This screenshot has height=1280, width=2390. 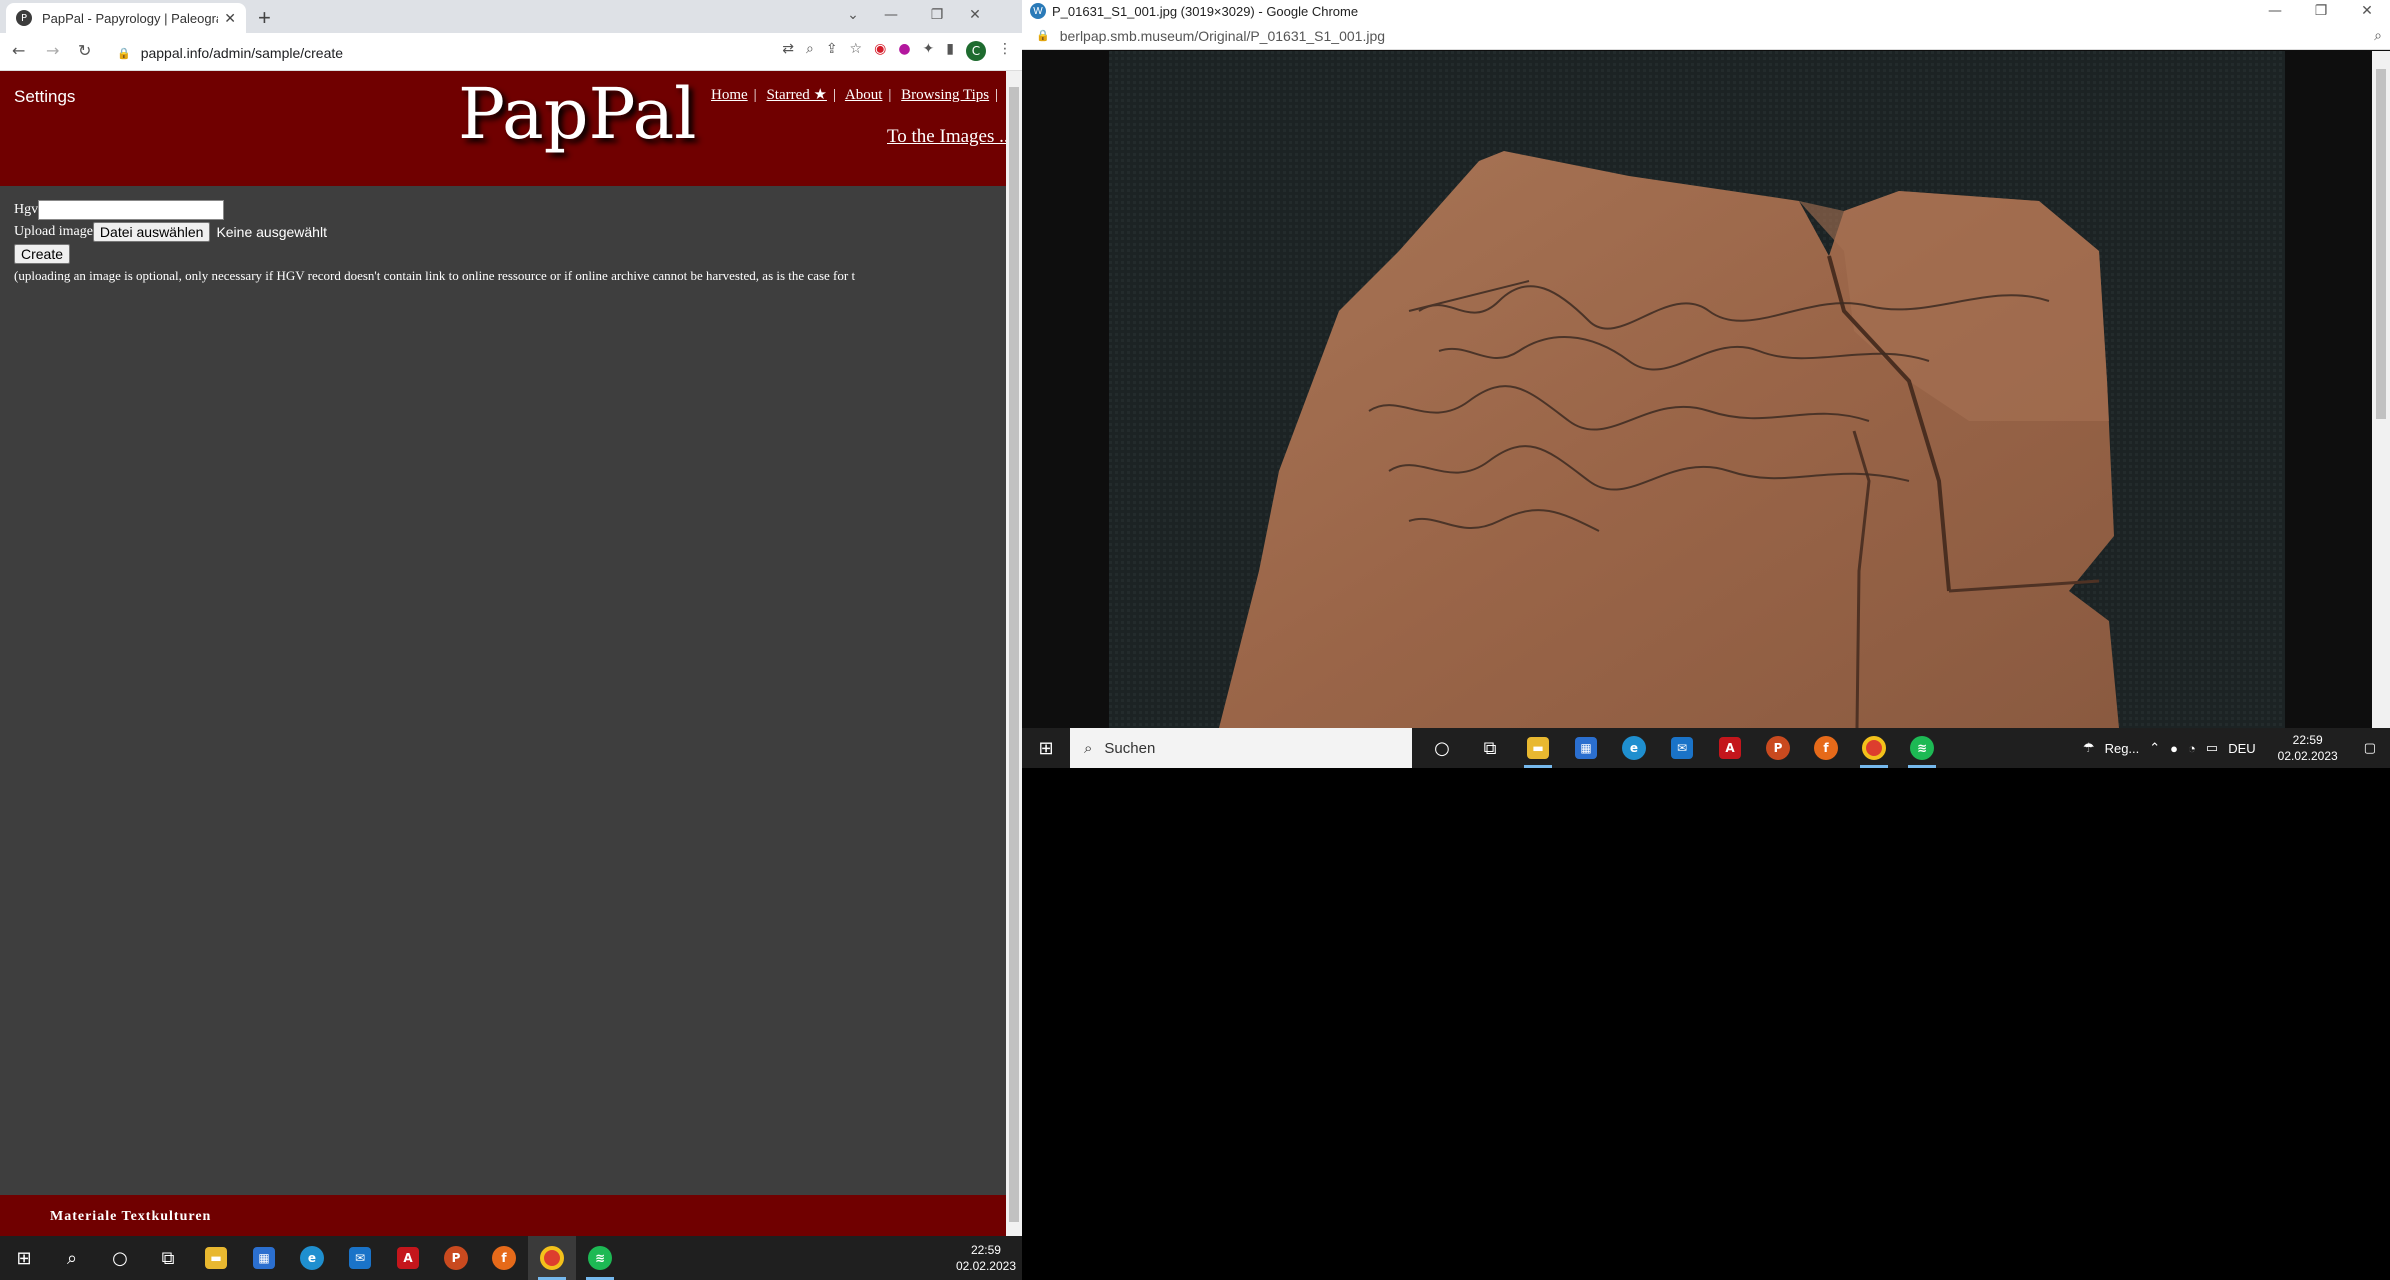 I want to click on extension-badge-icon: ●, so click(x=904, y=51).